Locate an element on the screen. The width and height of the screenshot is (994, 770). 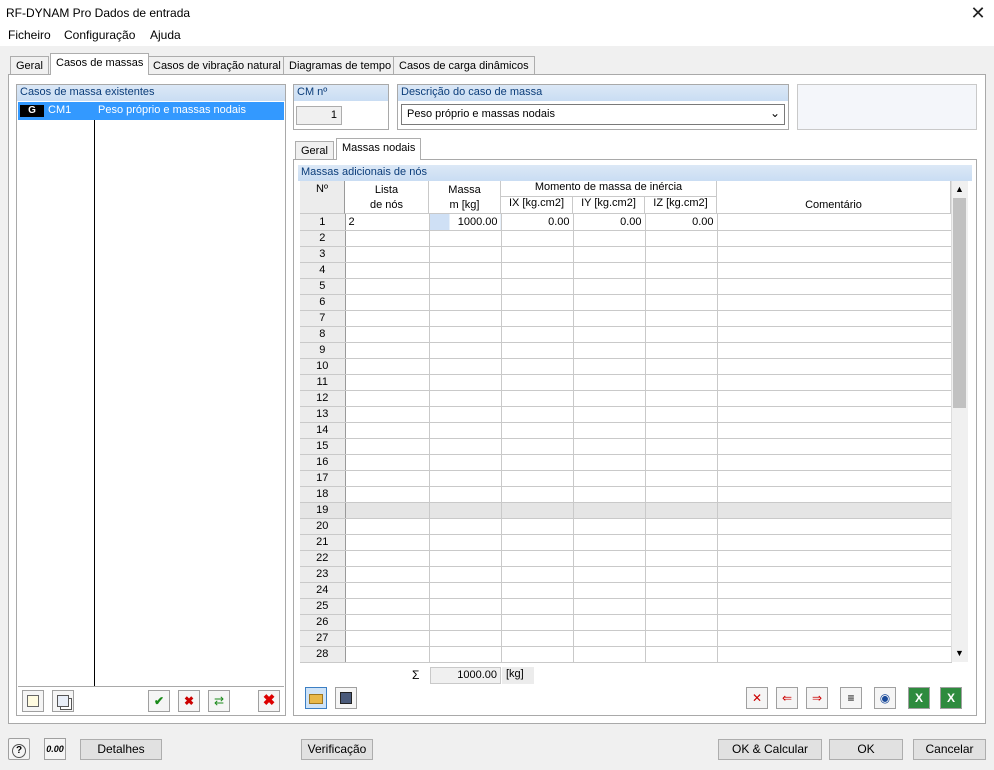
remove-row-button: ⇒ is located at coordinates (817, 698).